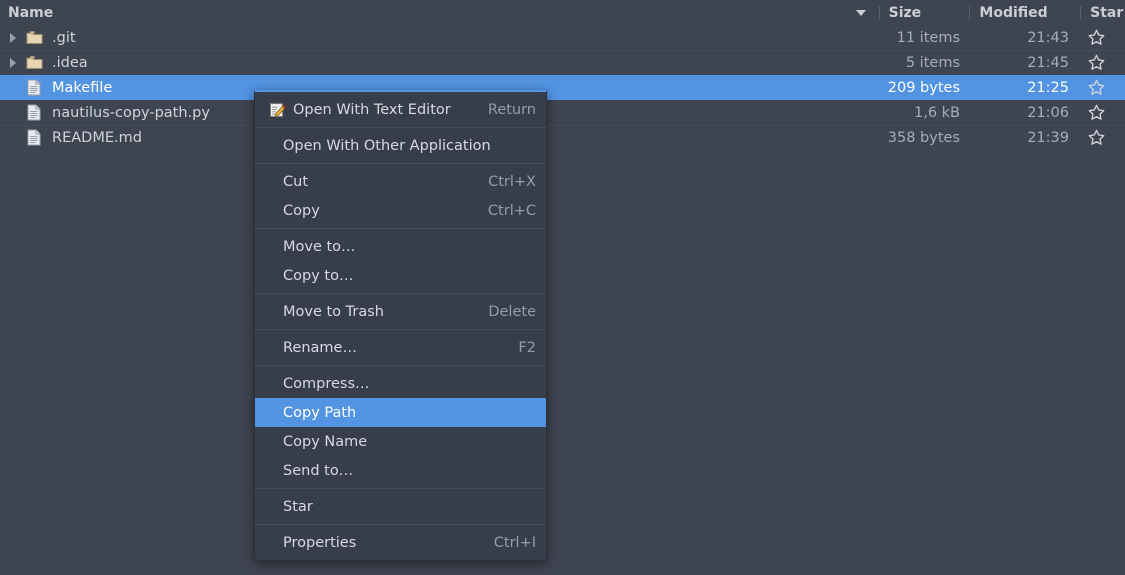 Image resolution: width=1125 pixels, height=575 pixels. What do you see at coordinates (301, 210) in the screenshot?
I see `menu-item-label: Copy` at bounding box center [301, 210].